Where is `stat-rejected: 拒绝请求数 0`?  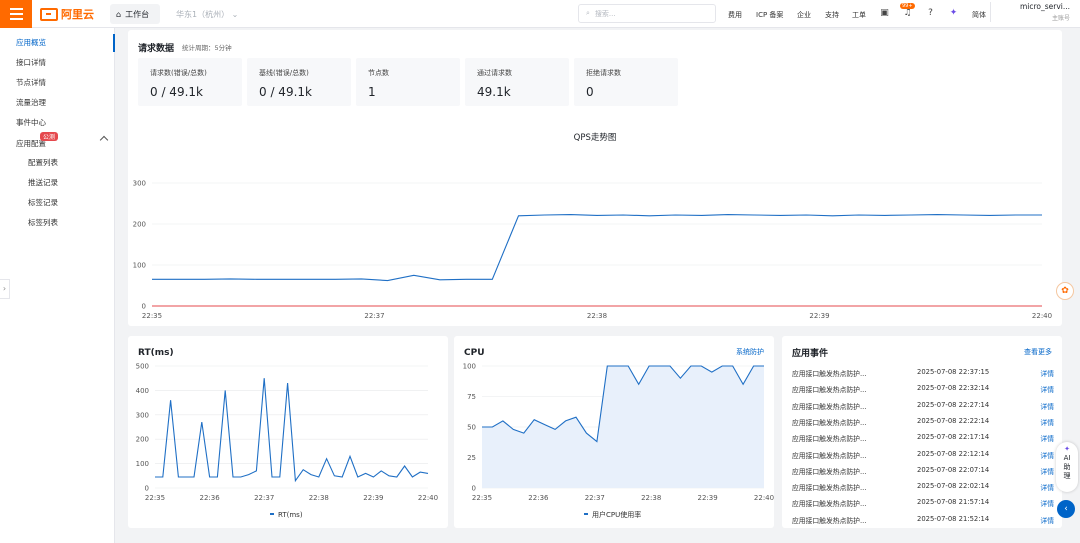
stat-rejected: 拒绝请求数 0 is located at coordinates (626, 82).